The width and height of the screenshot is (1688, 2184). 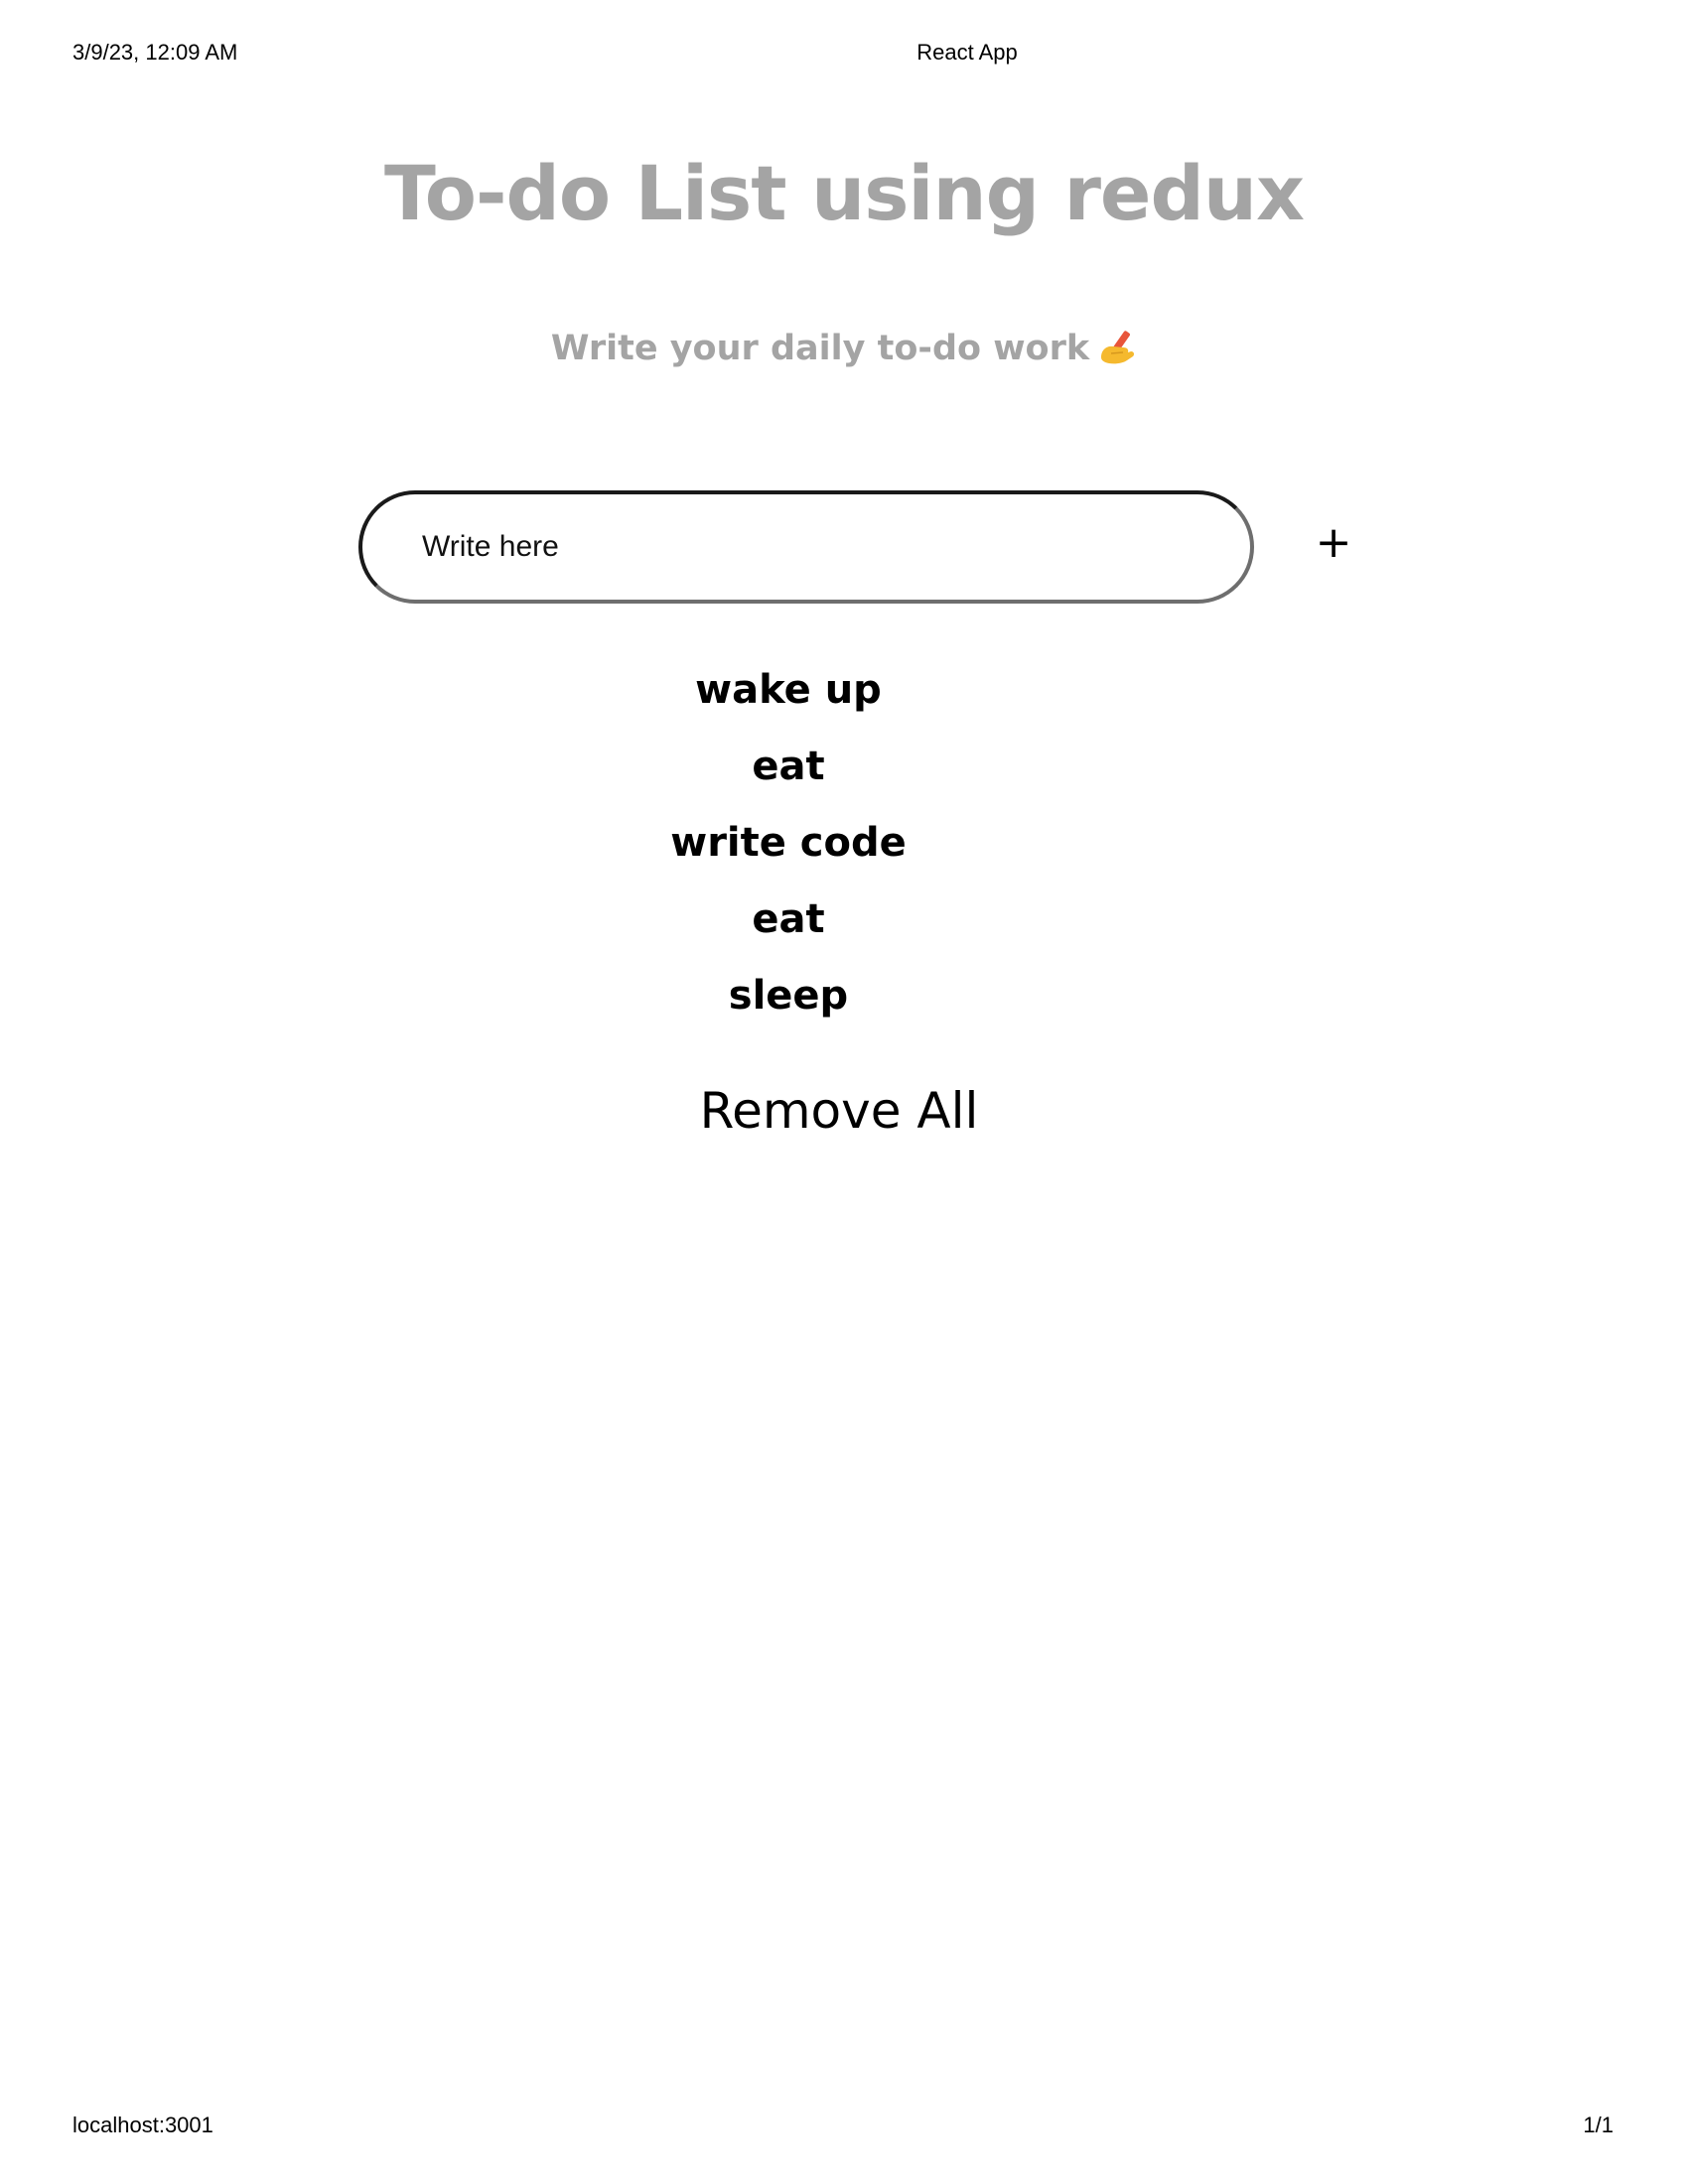 I want to click on remove-all-container: Remove All, so click(x=839, y=1111).